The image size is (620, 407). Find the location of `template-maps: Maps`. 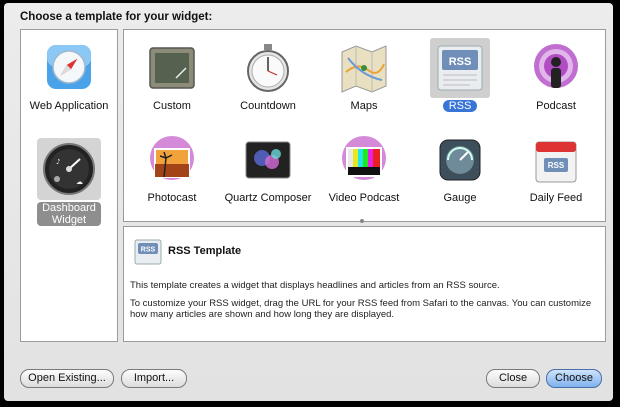

template-maps: Maps is located at coordinates (364, 82).